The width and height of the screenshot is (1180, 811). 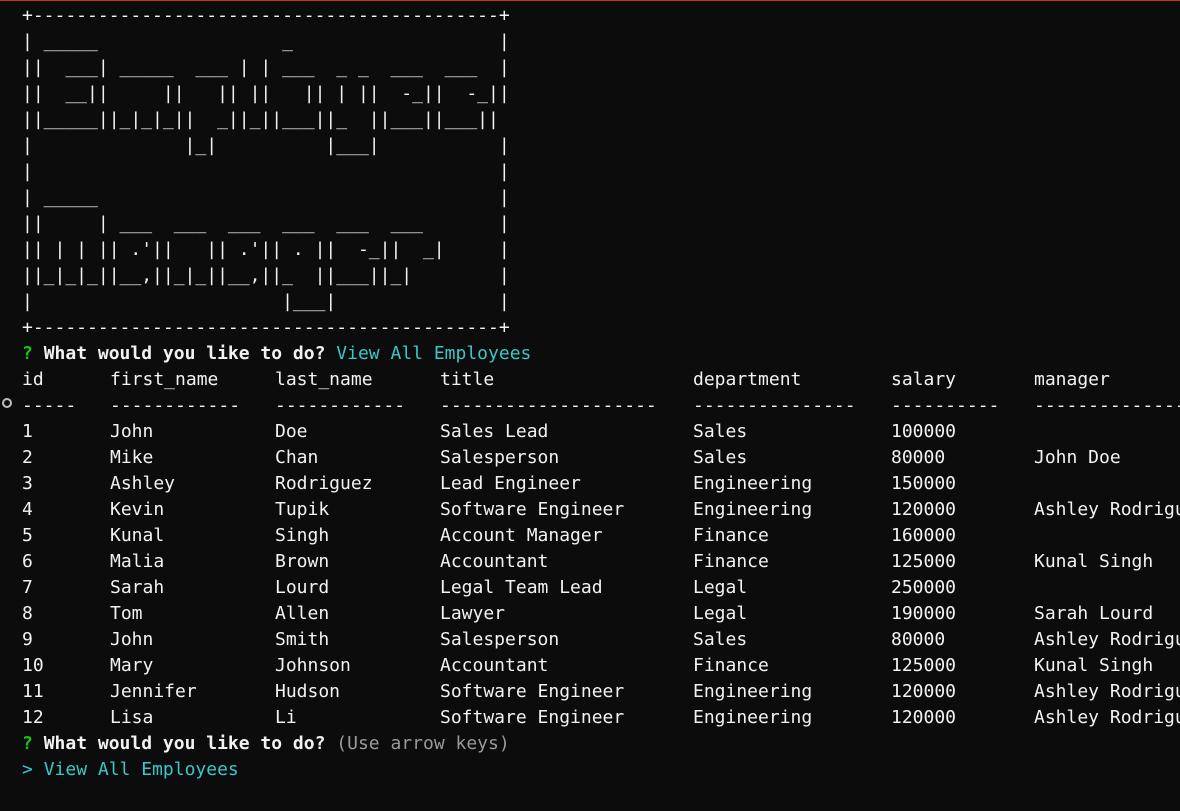 What do you see at coordinates (27, 353) in the screenshot?
I see `prompt-mark-icon: ?` at bounding box center [27, 353].